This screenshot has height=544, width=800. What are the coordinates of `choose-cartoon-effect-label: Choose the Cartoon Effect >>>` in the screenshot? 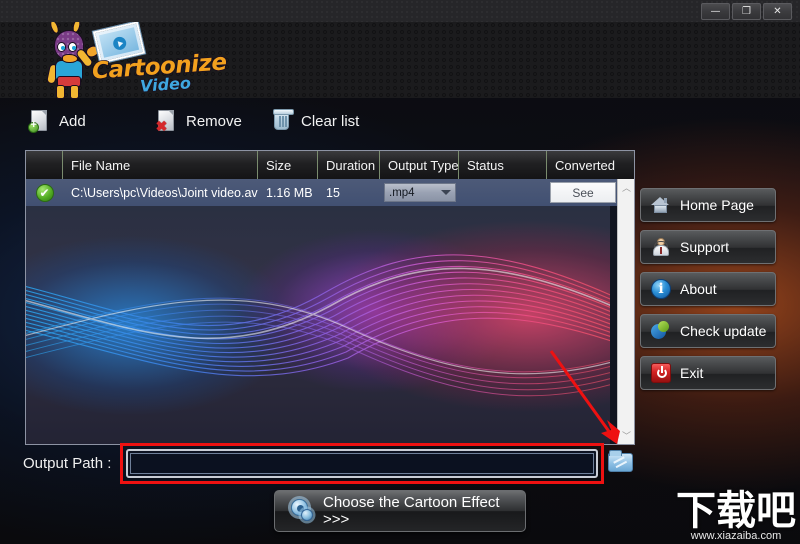 It's located at (411, 511).